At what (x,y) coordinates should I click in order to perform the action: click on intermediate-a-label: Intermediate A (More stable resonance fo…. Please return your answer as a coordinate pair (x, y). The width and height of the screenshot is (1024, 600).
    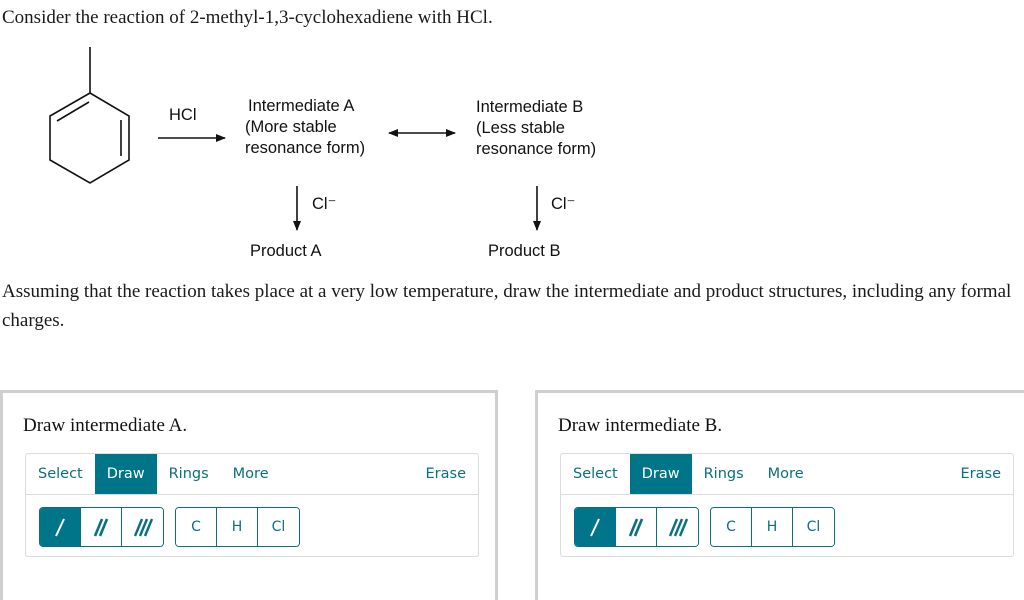
    Looking at the image, I should click on (305, 127).